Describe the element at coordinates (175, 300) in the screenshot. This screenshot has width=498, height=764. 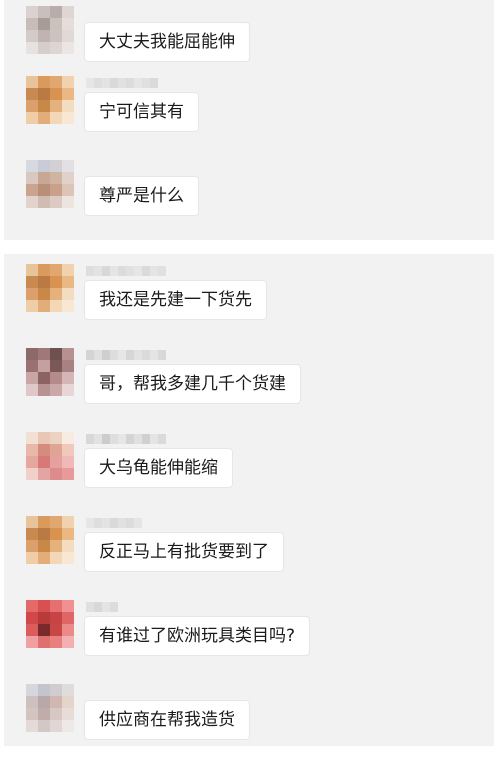
I see `message-bubble: 我还是先建一下货先` at that location.